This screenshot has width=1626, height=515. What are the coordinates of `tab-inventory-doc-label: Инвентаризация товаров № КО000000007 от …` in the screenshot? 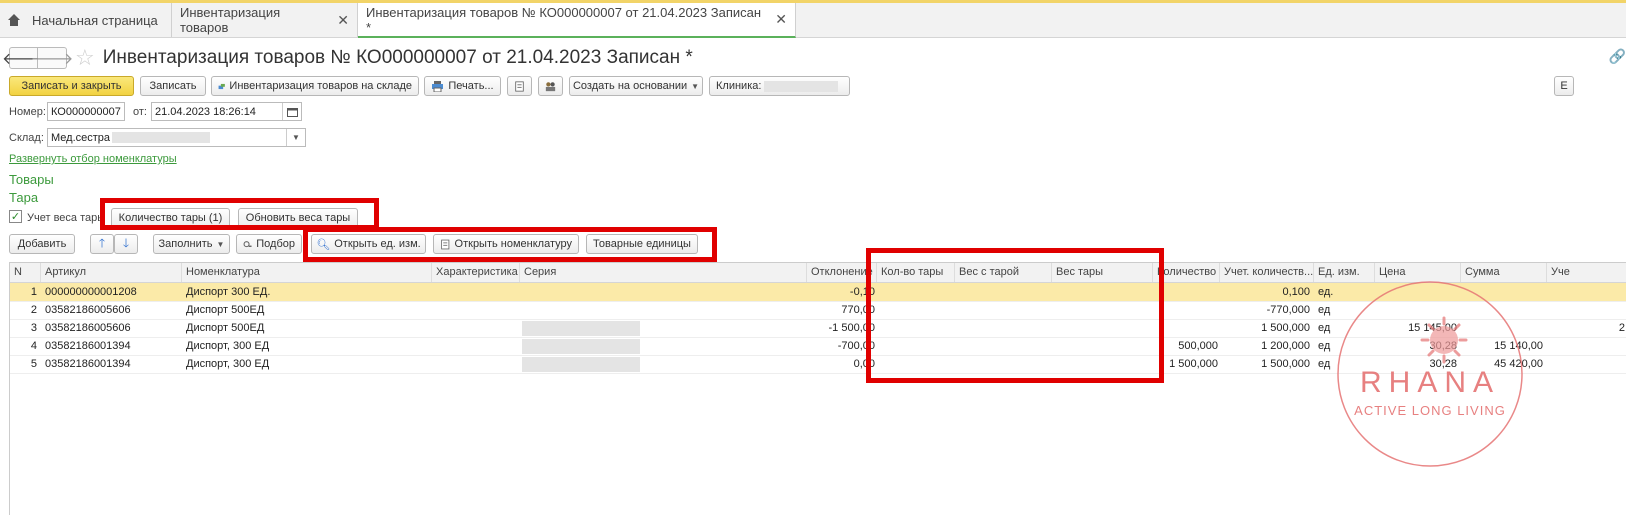 It's located at (564, 19).